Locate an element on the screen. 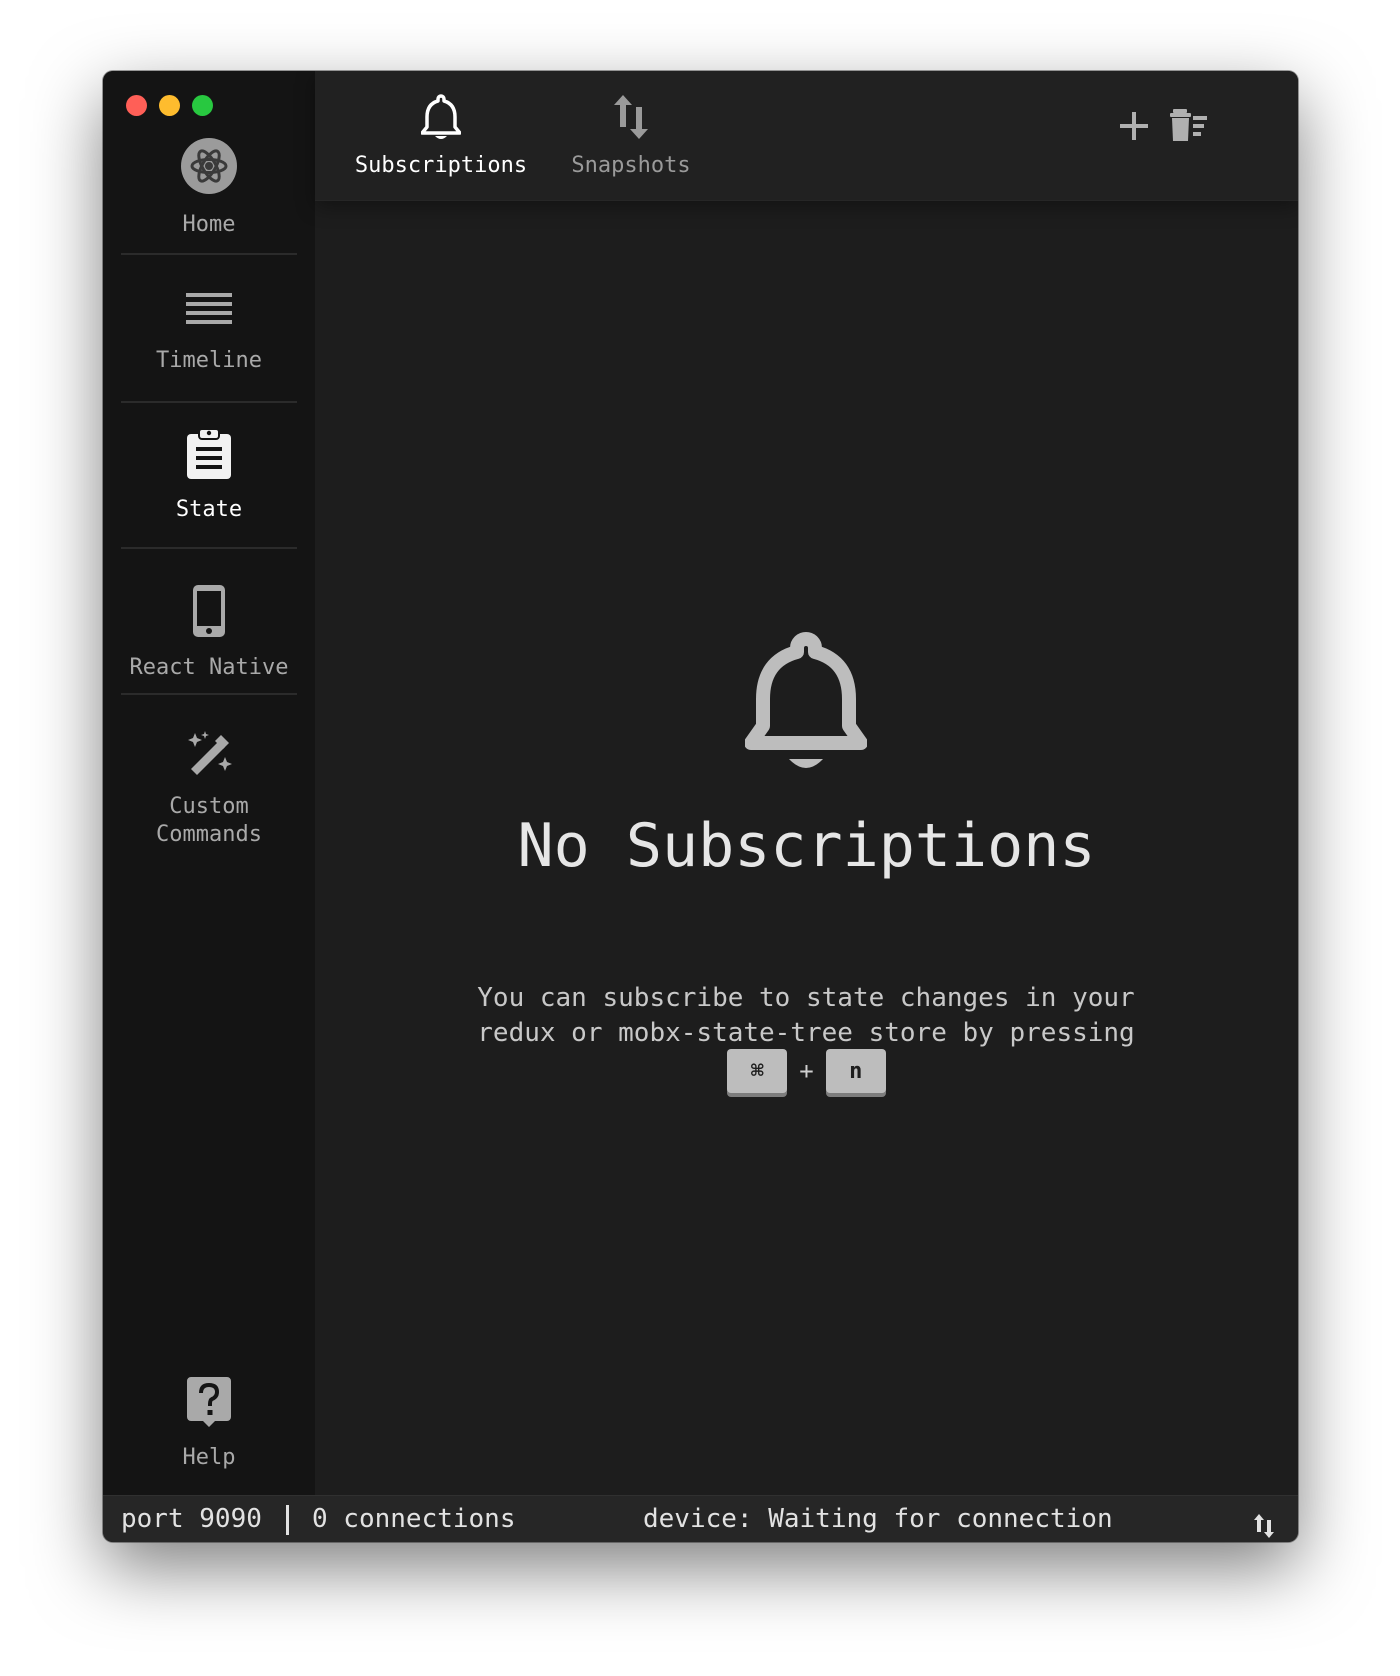  sidebar-item-label: State is located at coordinates (209, 509).